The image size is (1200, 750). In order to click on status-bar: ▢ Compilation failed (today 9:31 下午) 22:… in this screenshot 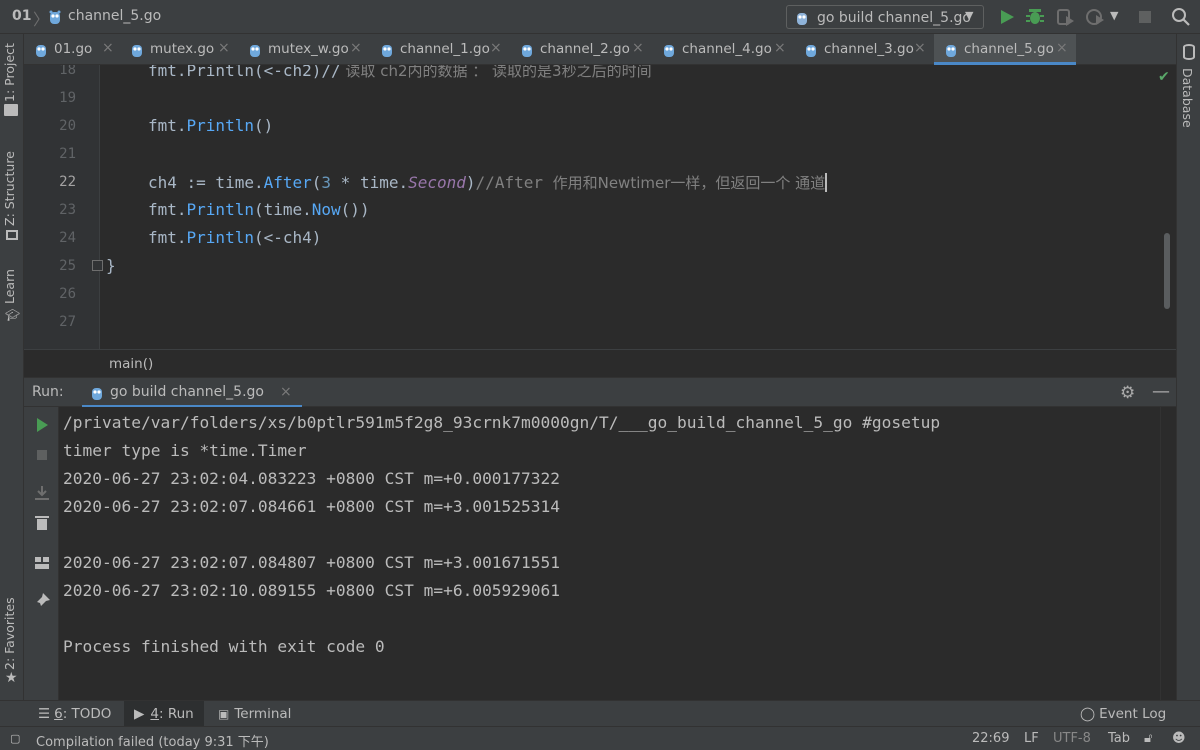, I will do `click(600, 738)`.